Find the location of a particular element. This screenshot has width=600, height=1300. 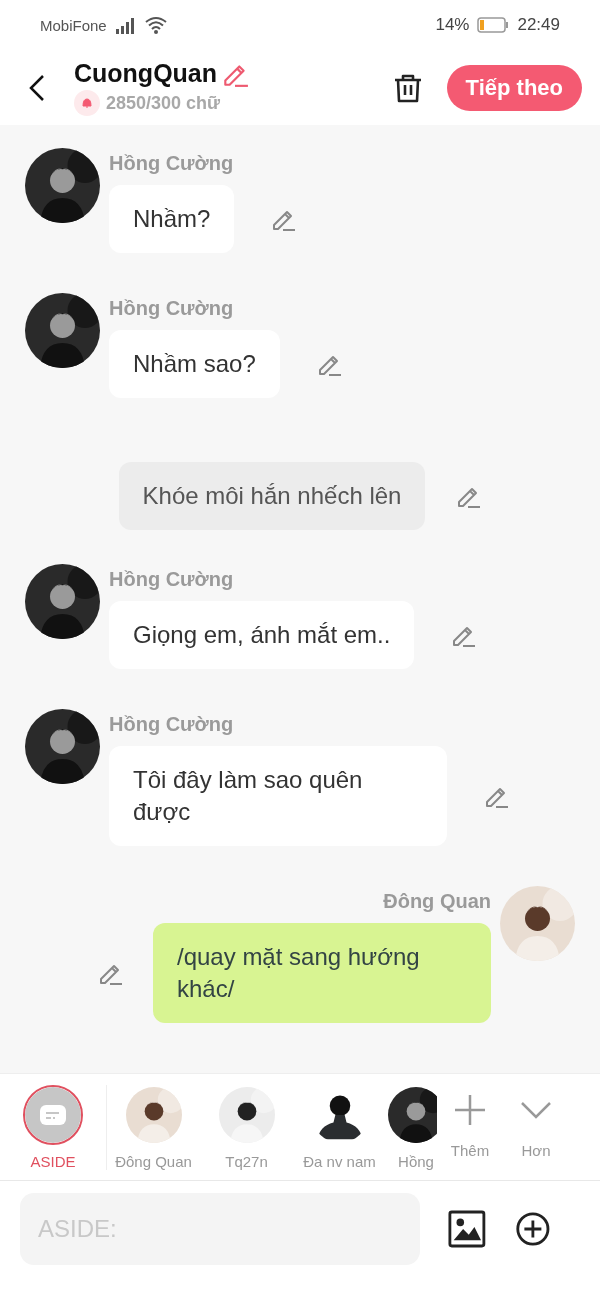

story-title: CuongQuan is located at coordinates (146, 73).